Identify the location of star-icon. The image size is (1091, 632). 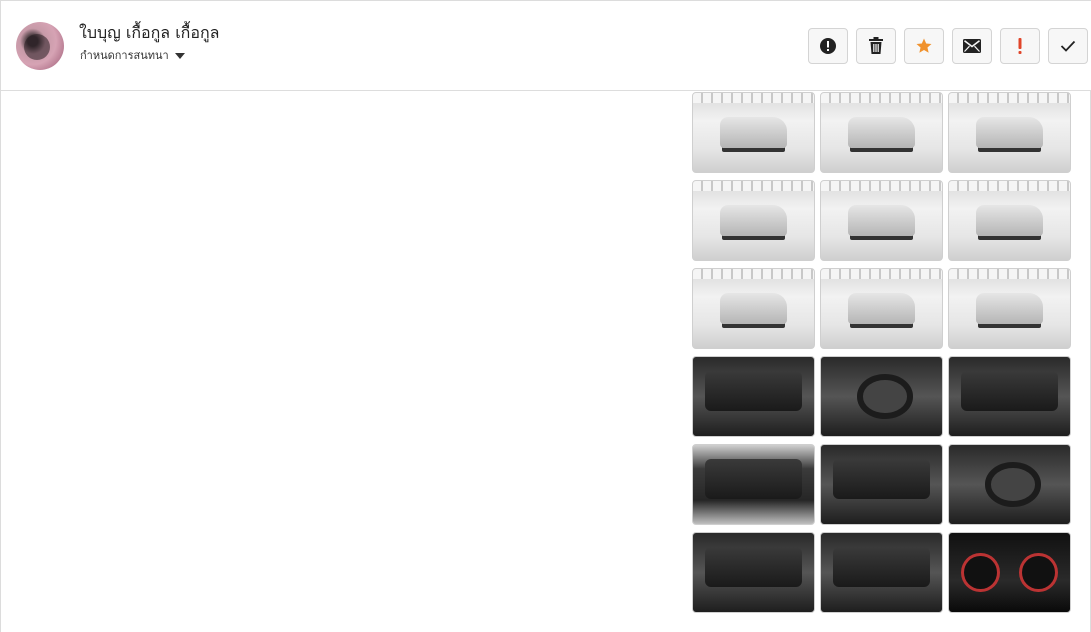
(924, 45).